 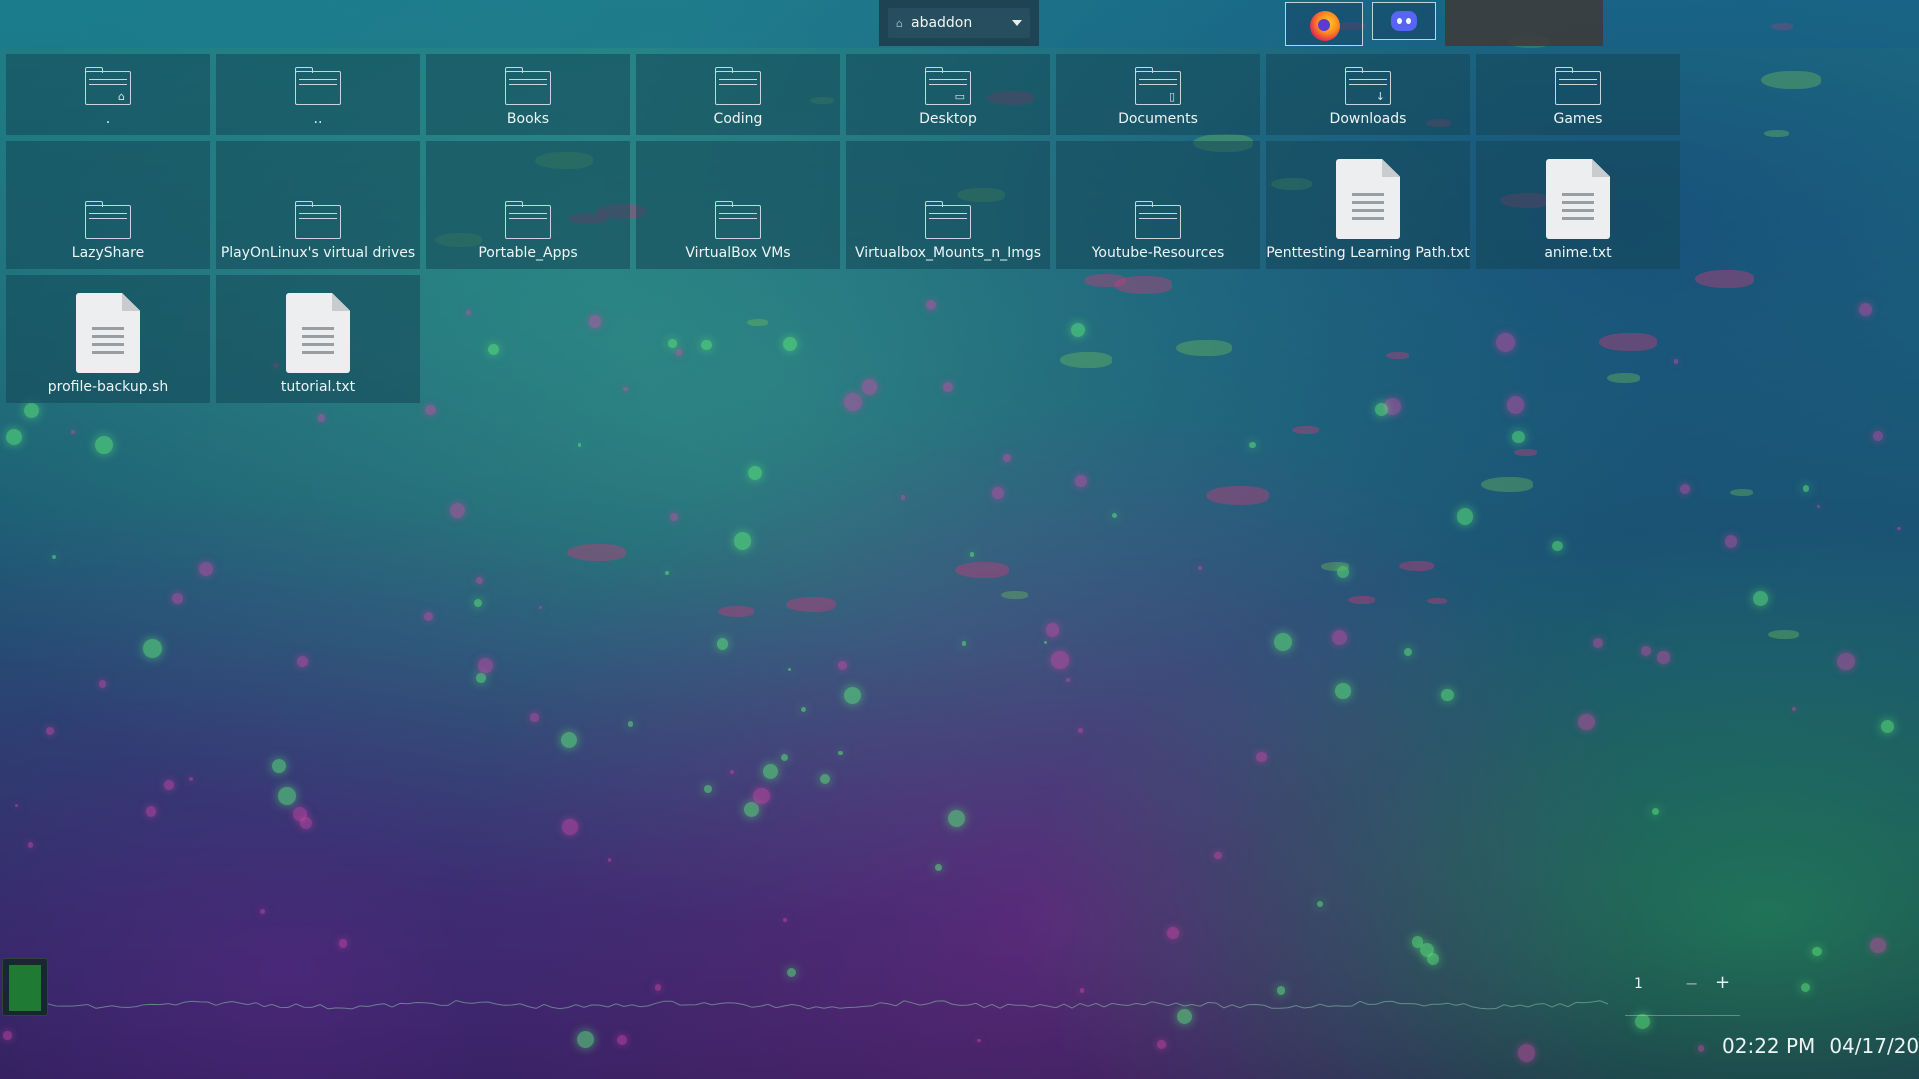 I want to click on document-emblem-icon: ▯, so click(x=1171, y=96).